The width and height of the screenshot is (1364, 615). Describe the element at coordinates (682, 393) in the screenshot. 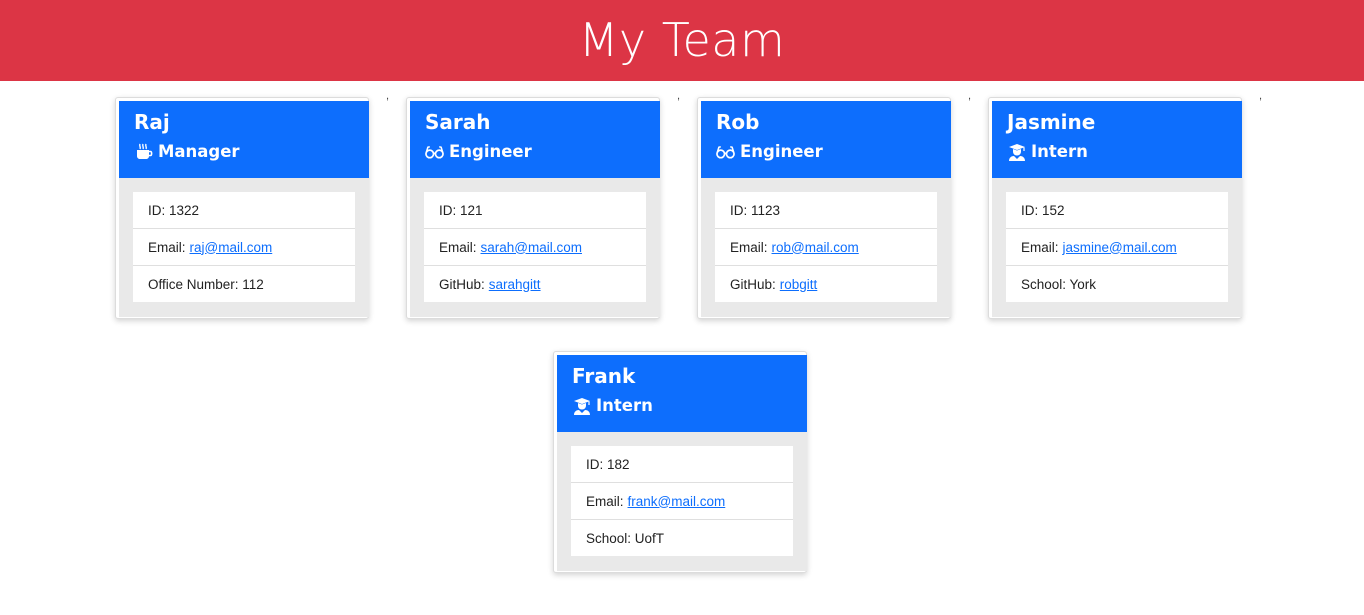

I see `card-header: Frank Intern` at that location.